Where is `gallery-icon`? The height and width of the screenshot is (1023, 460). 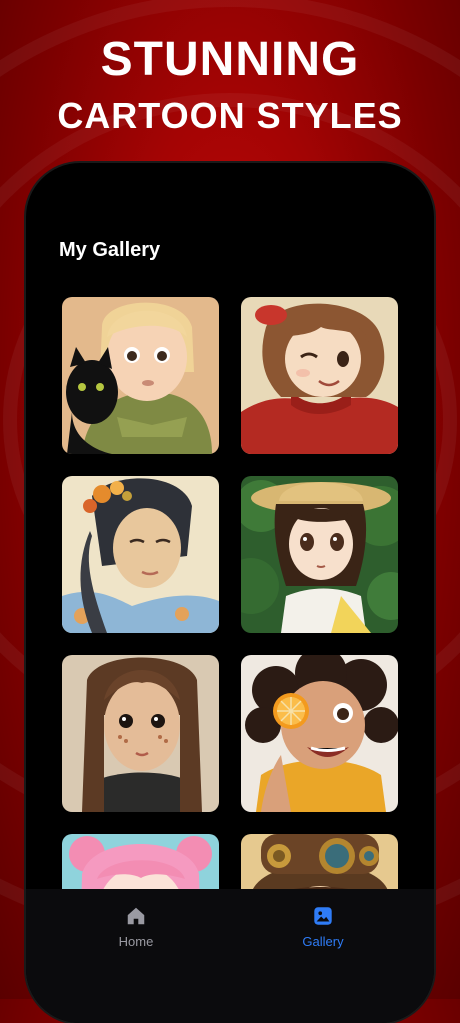
gallery-icon is located at coordinates (323, 916).